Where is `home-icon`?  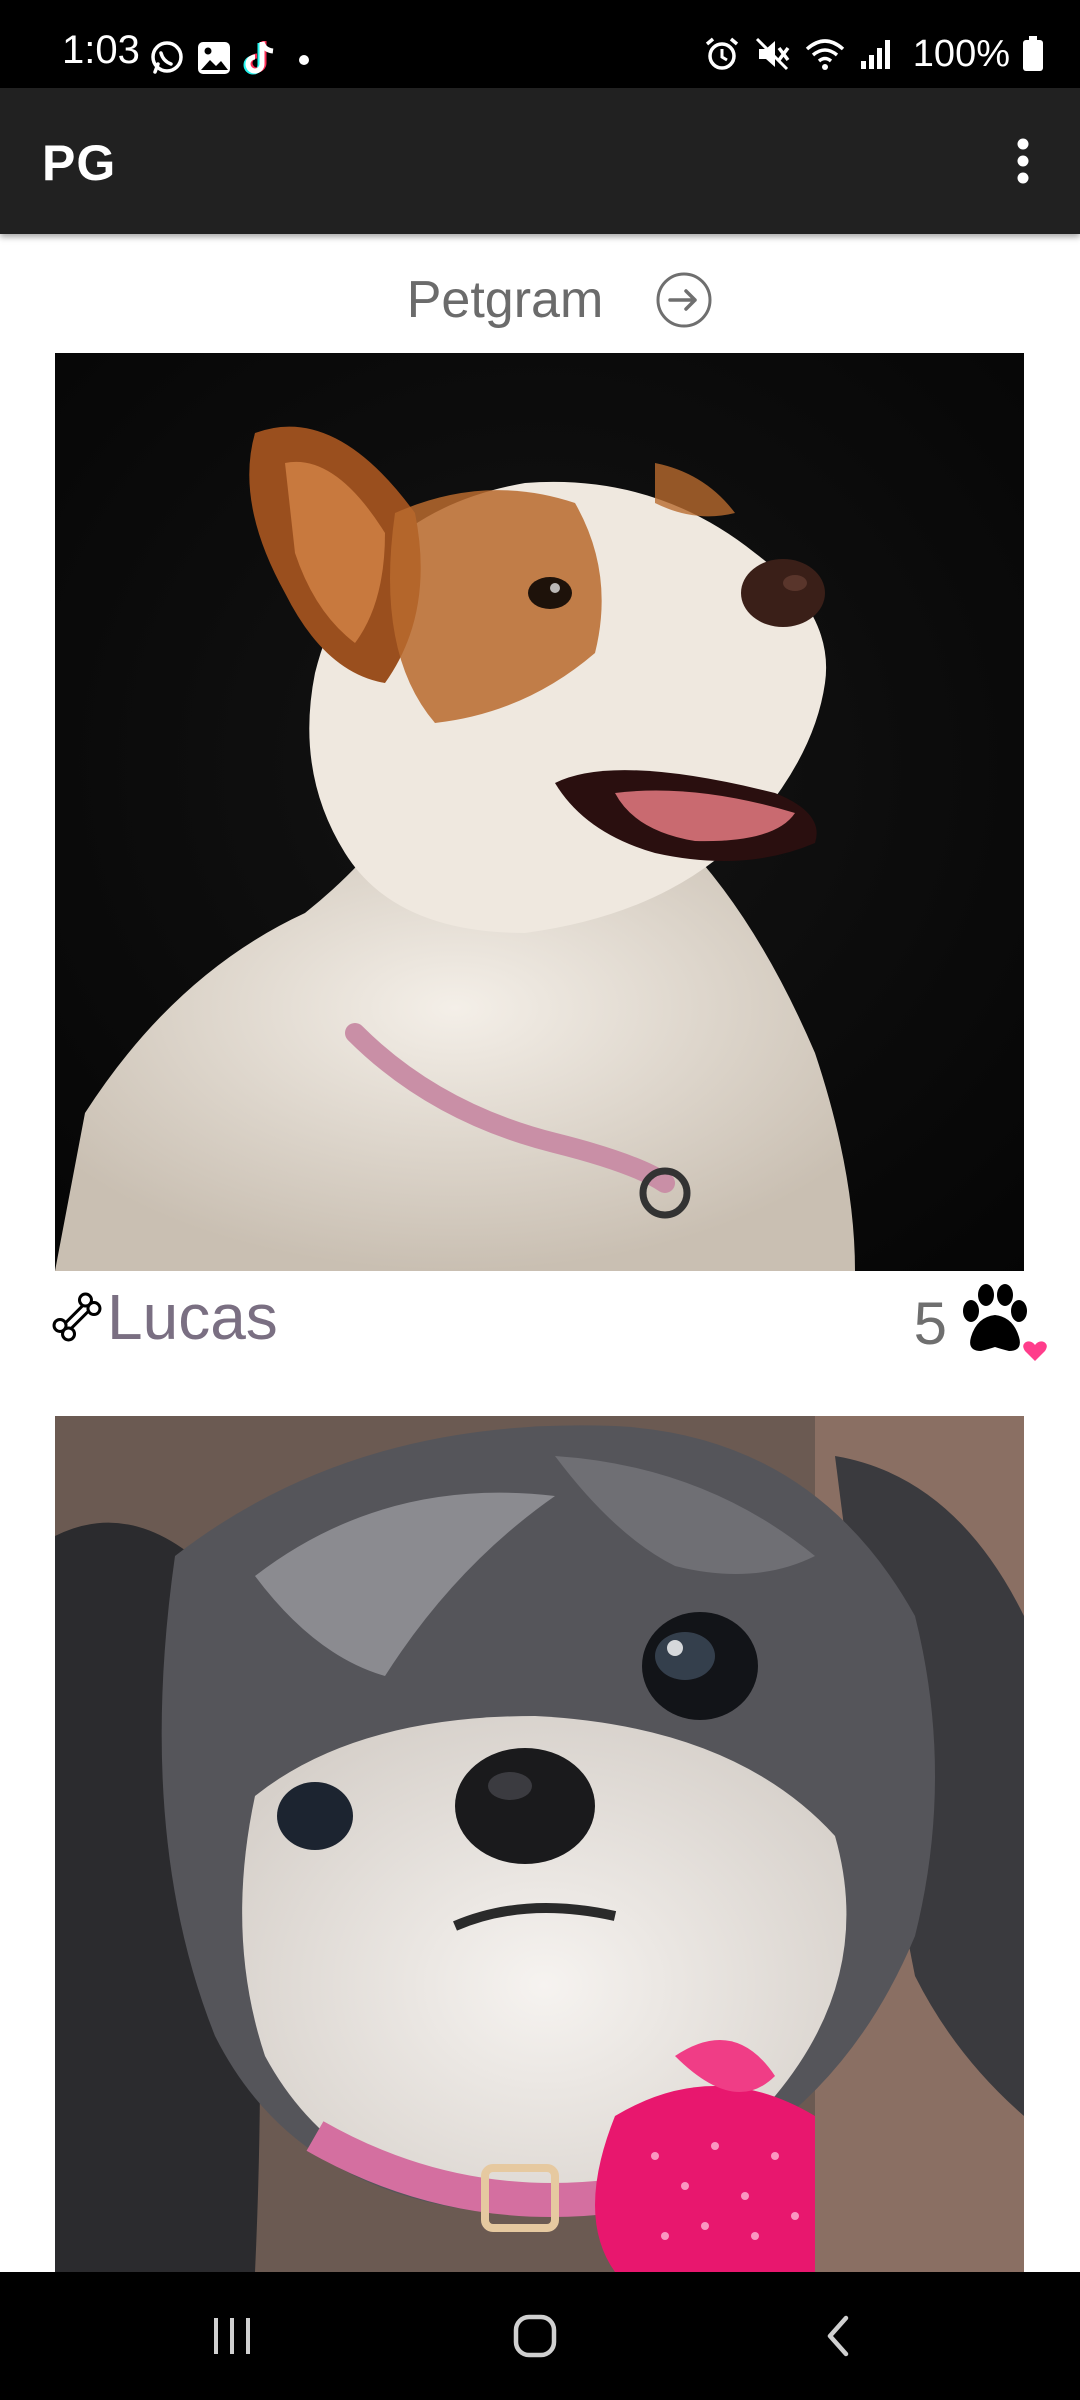
home-icon is located at coordinates (535, 2336).